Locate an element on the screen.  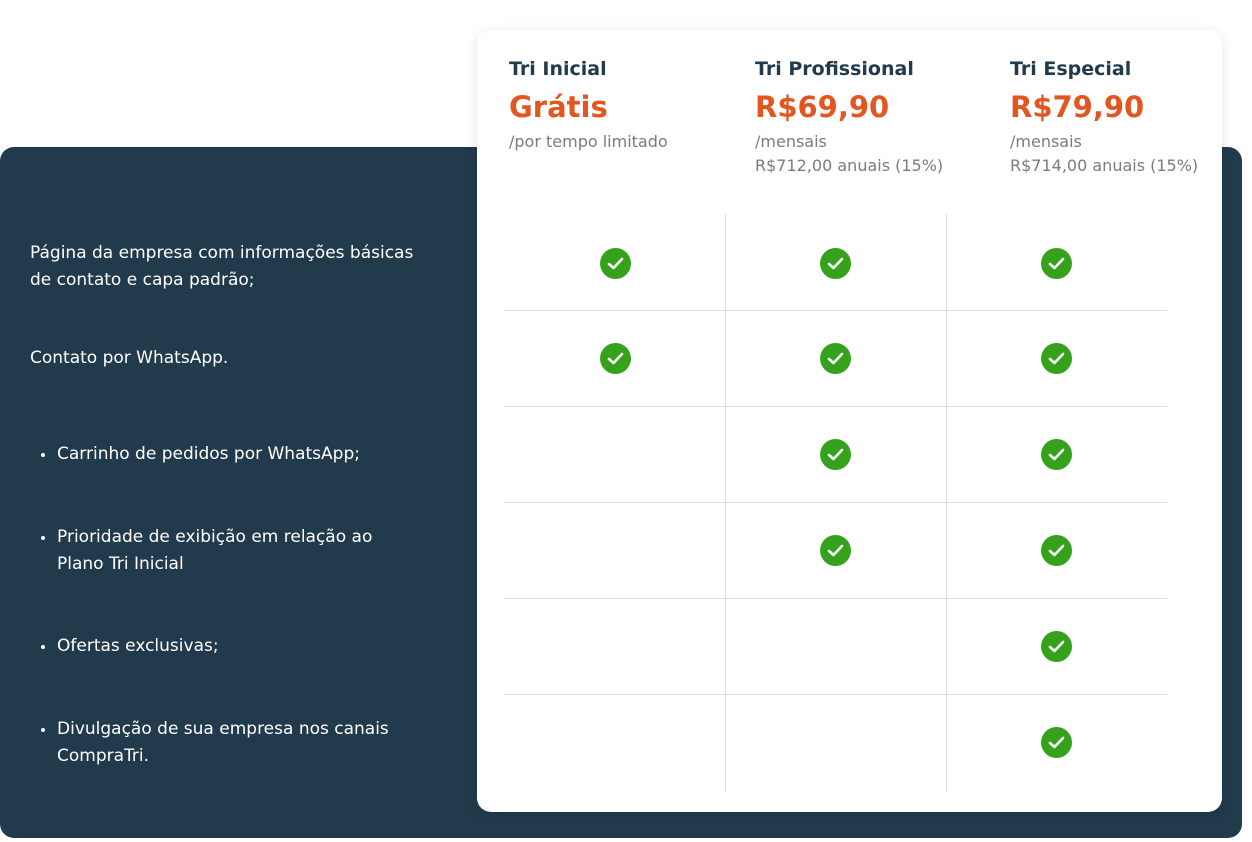
plan-price: R$79,90 is located at coordinates (1077, 107).